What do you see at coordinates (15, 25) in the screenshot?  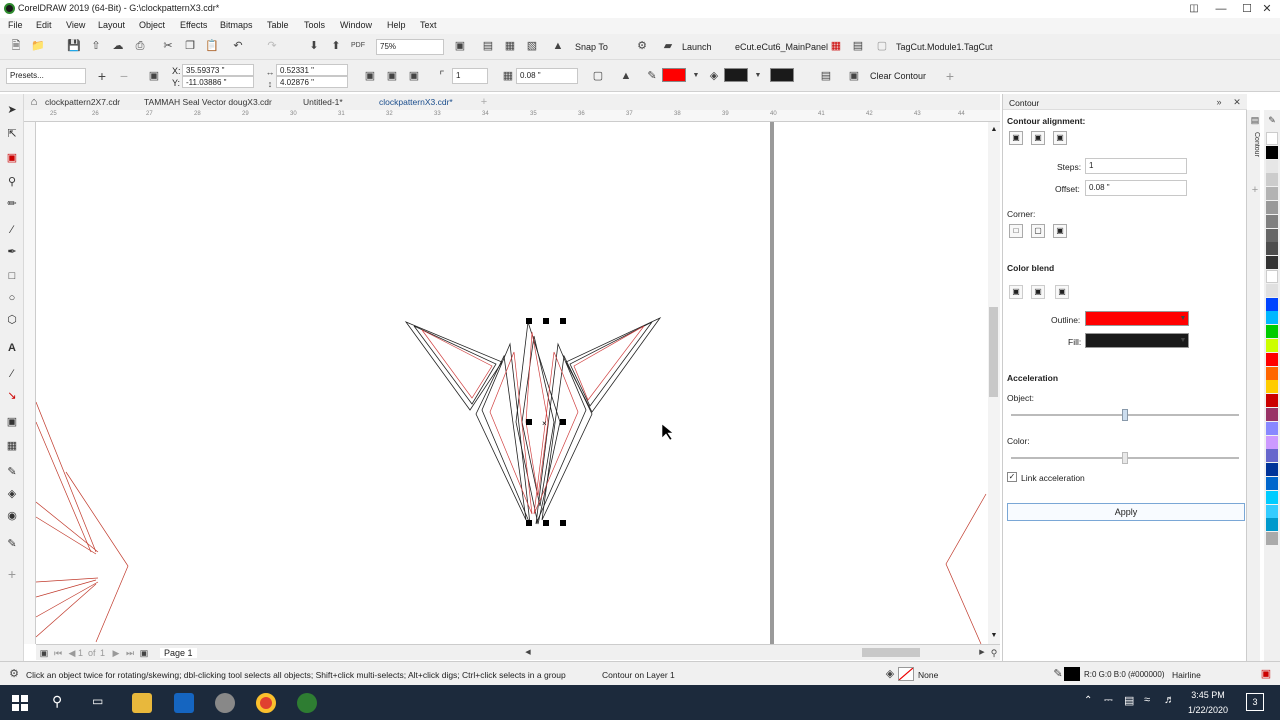 I see `menu-file: File` at bounding box center [15, 25].